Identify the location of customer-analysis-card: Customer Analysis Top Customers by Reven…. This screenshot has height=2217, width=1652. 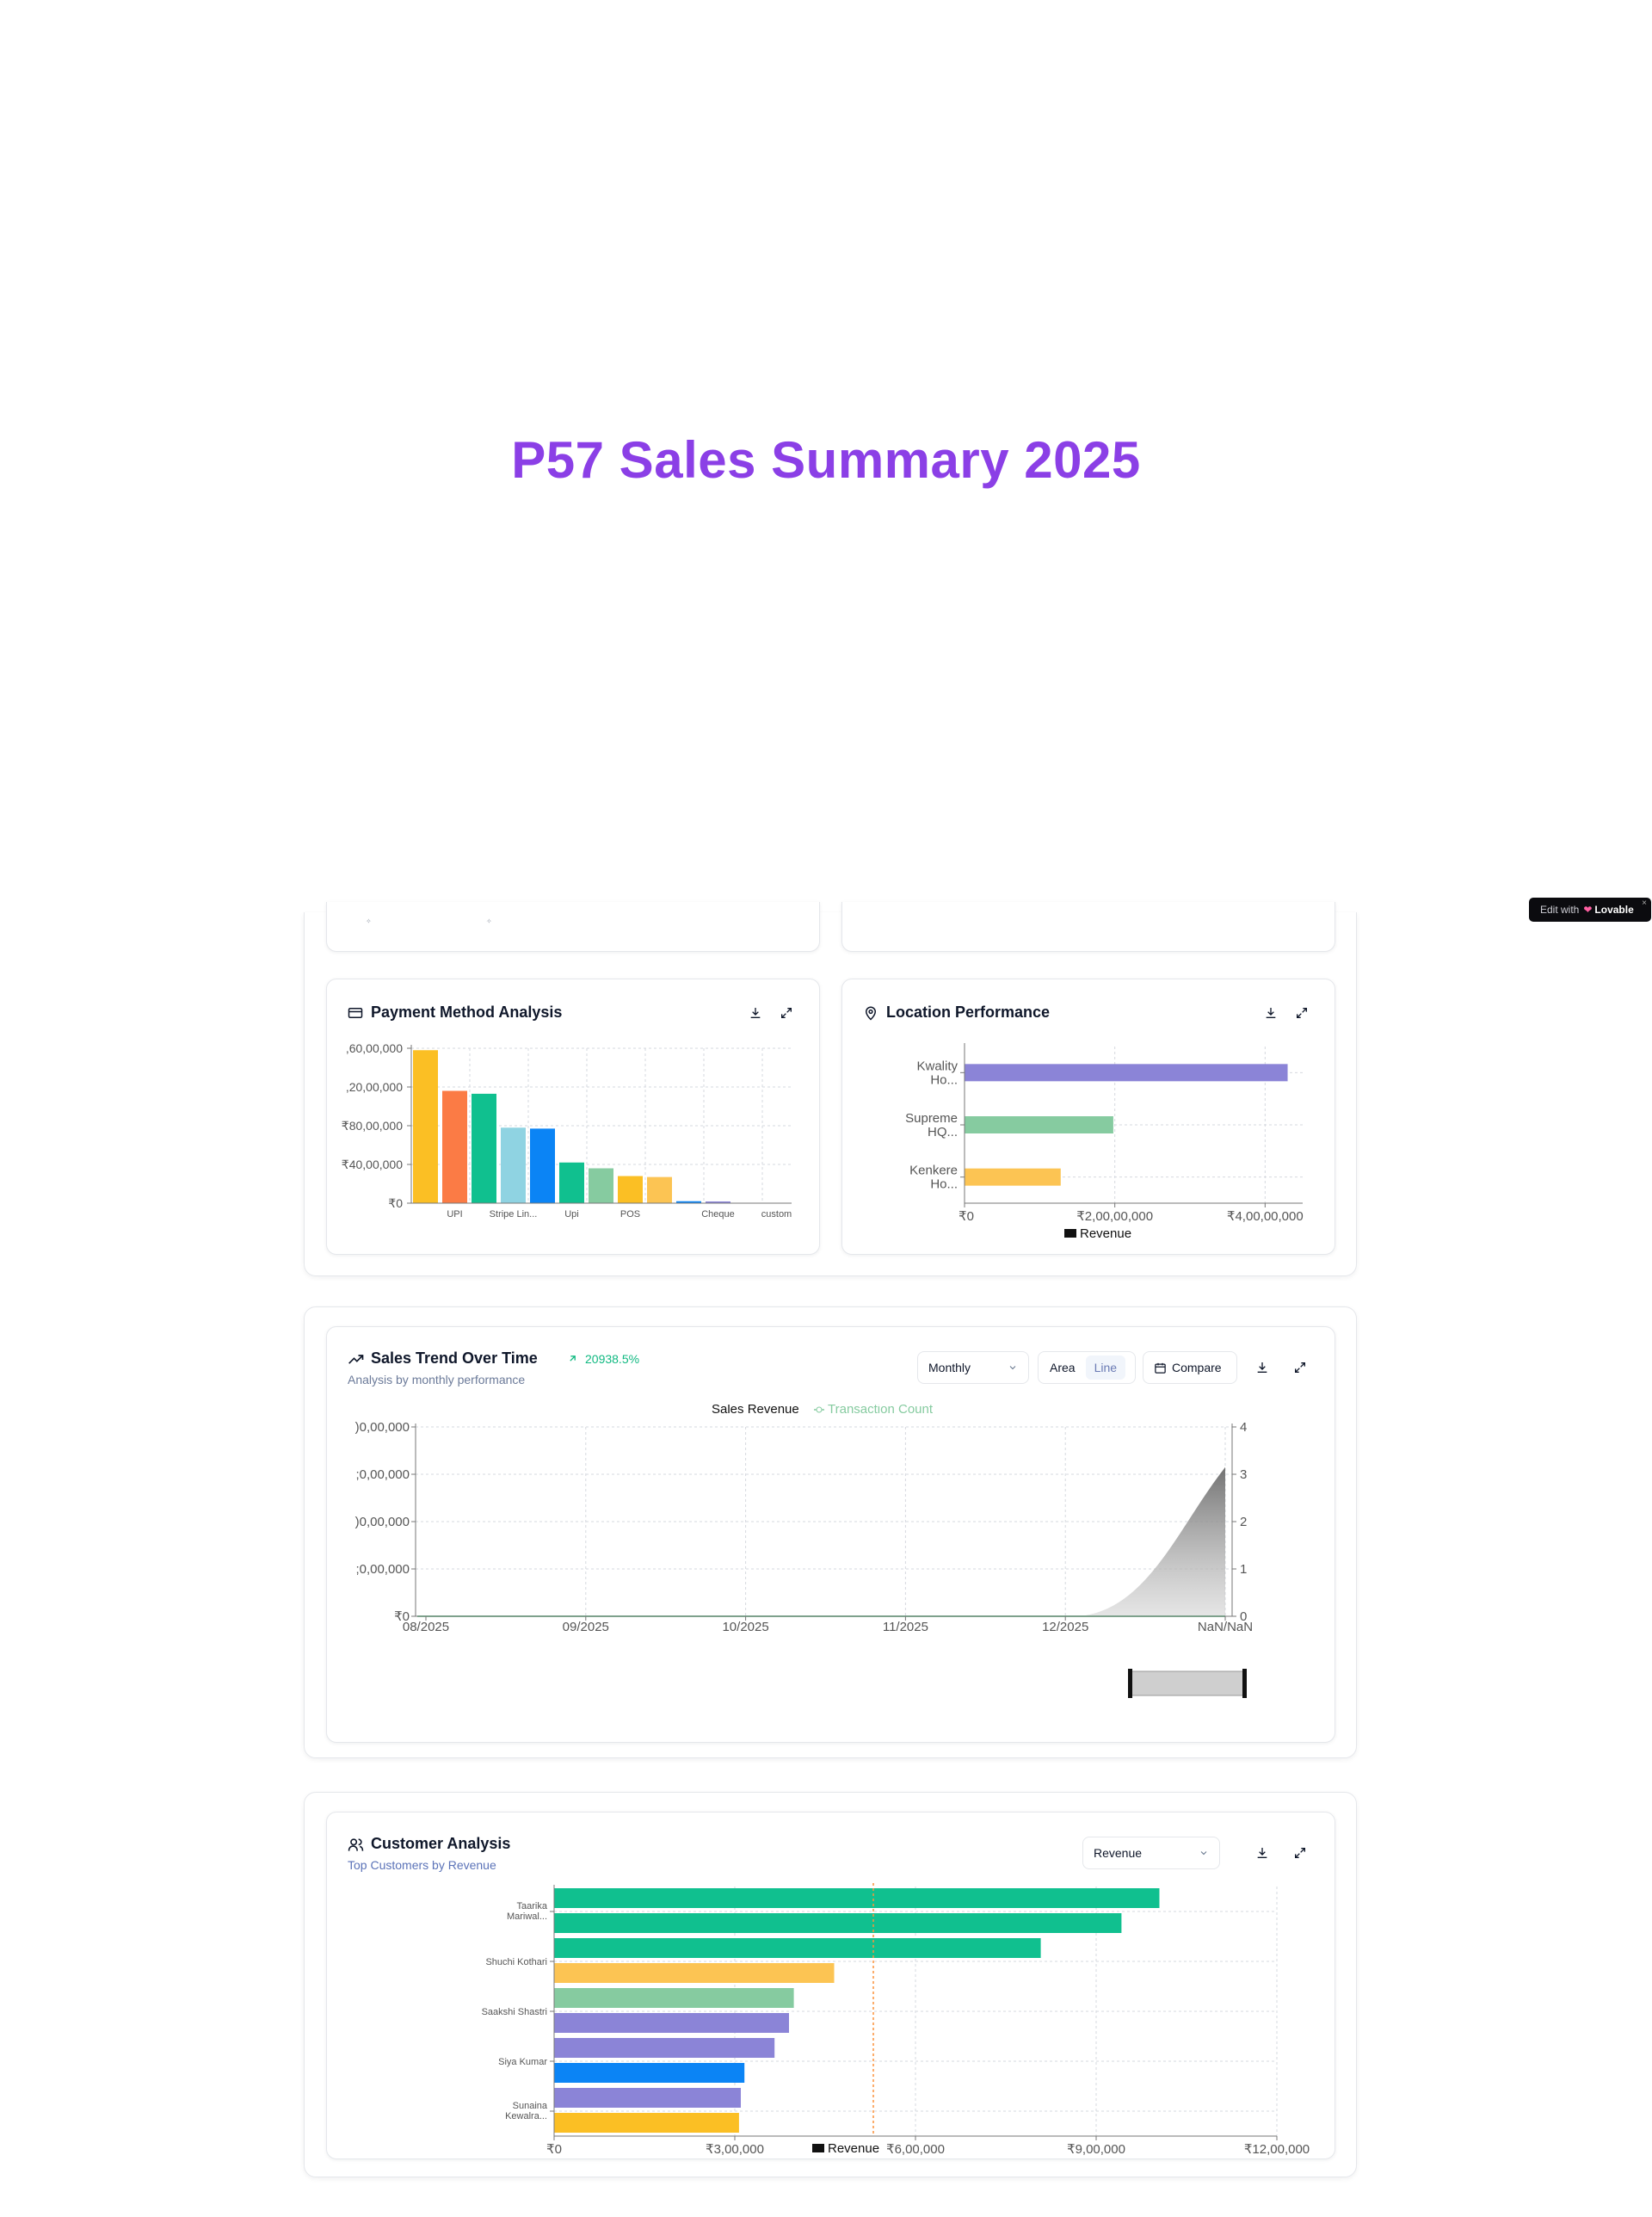
(830, 1985).